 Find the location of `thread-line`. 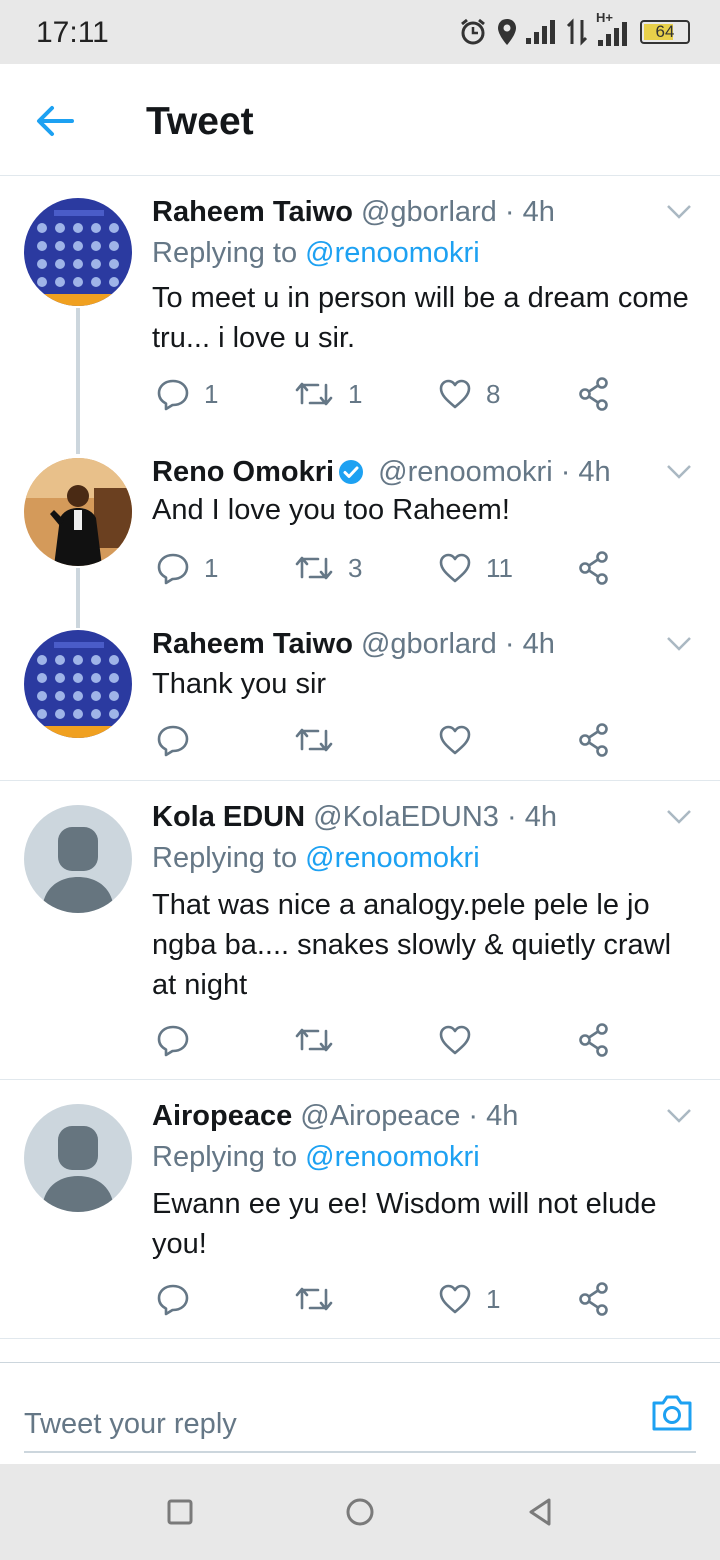

thread-line is located at coordinates (78, 381).